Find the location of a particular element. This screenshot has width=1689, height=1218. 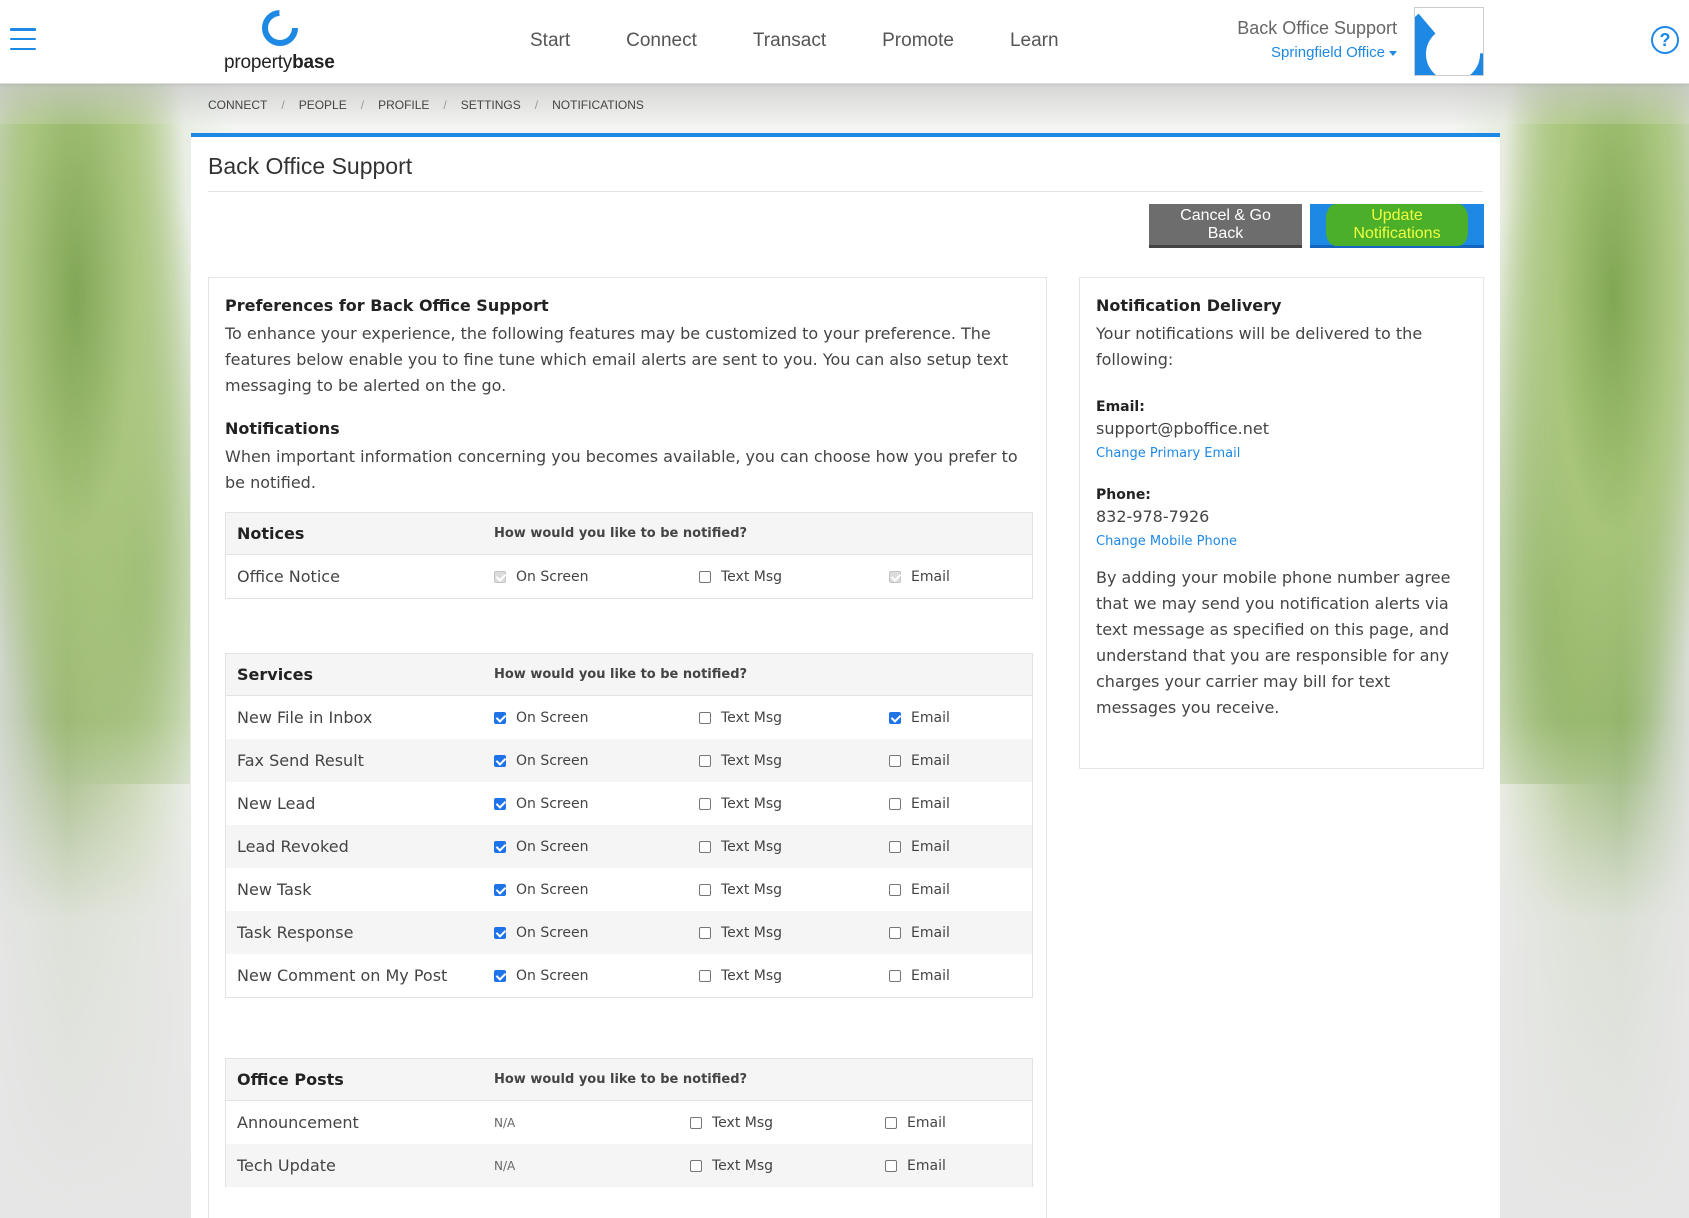

breadcrumb-profile: PROFILE is located at coordinates (403, 105).